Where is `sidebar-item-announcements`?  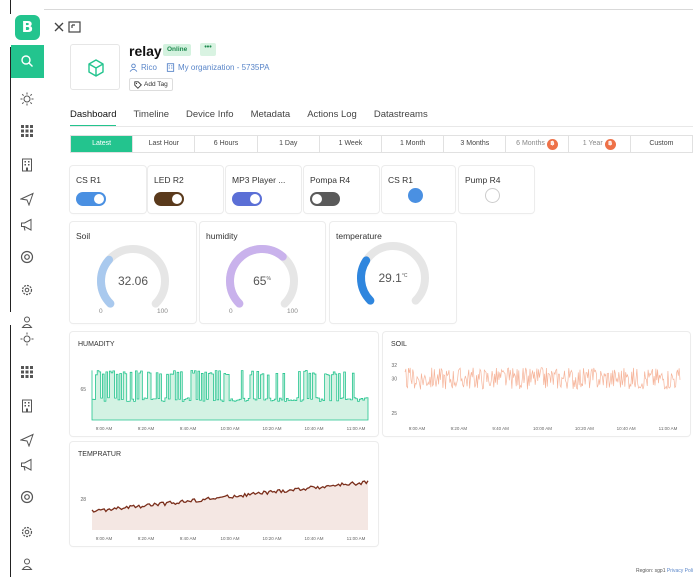
sidebar-item-announcements is located at coordinates (27, 225).